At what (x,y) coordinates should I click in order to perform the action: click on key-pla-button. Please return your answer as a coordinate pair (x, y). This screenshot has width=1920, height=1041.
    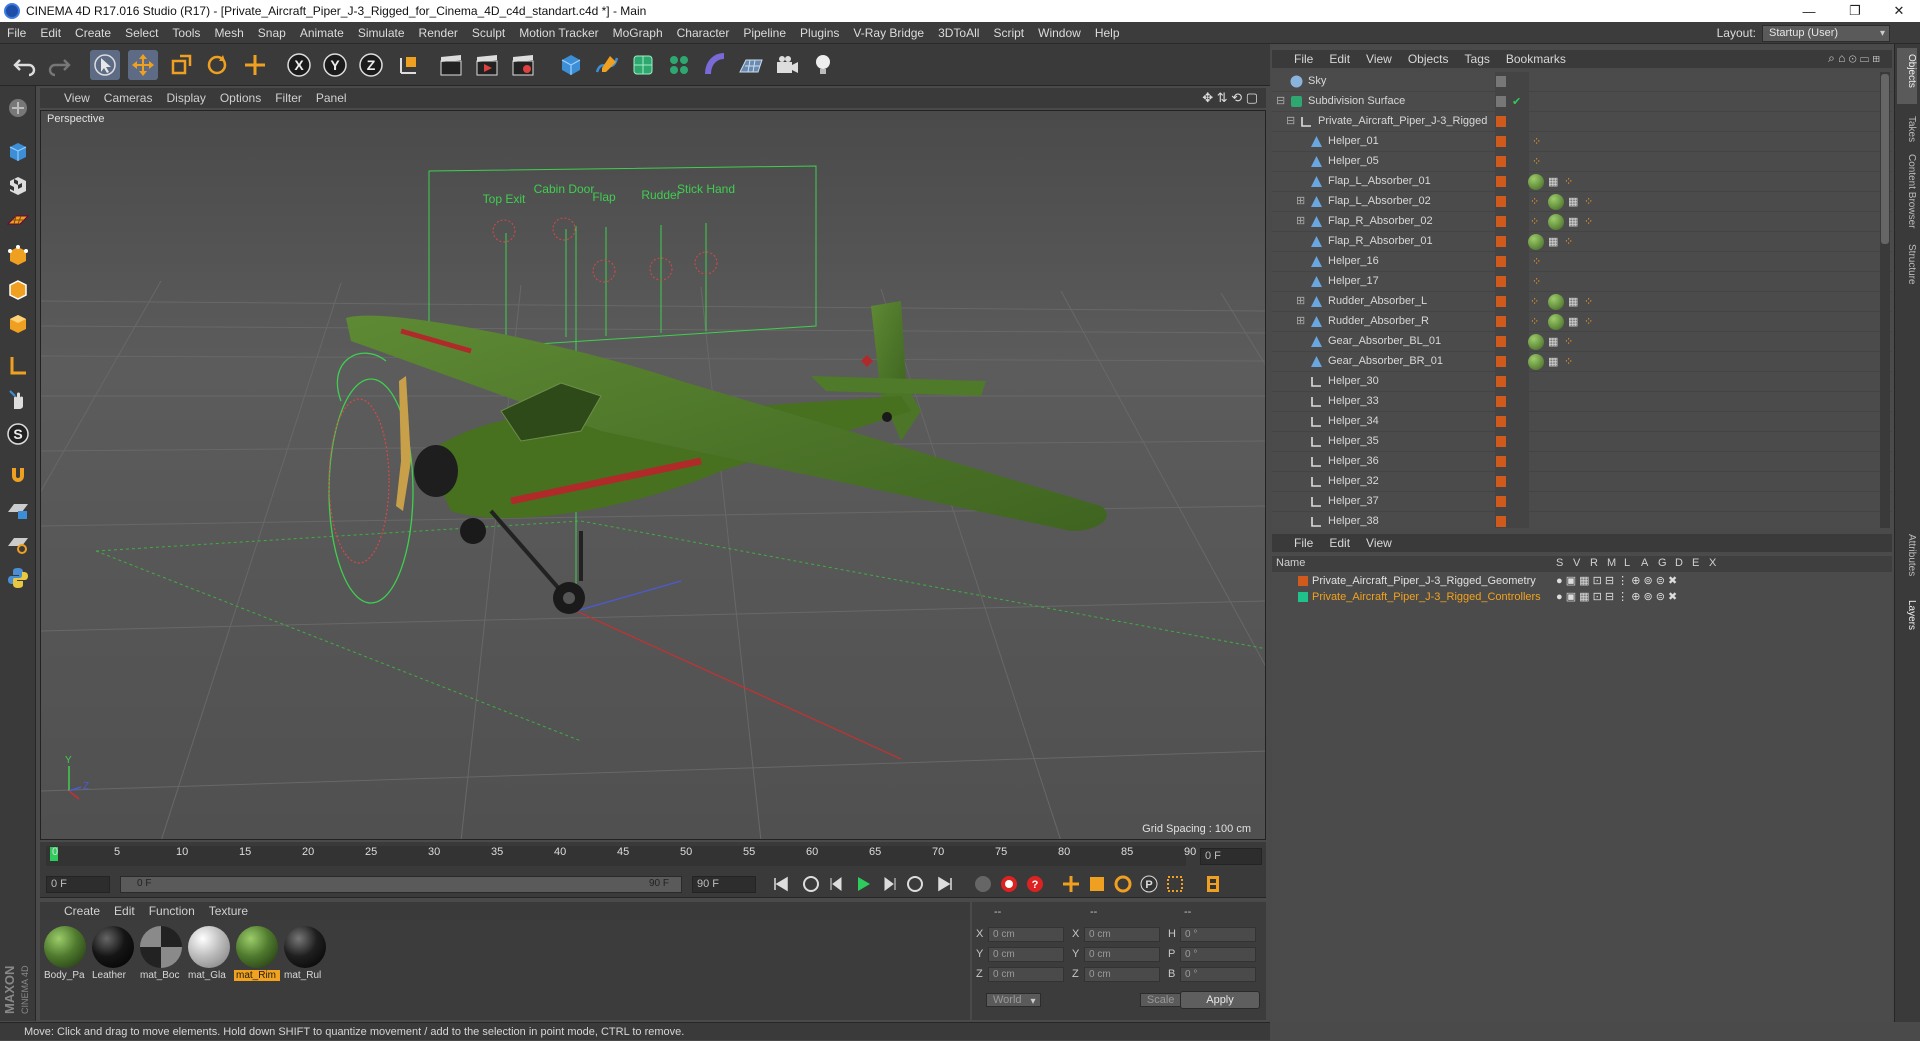
    Looking at the image, I should click on (1175, 884).